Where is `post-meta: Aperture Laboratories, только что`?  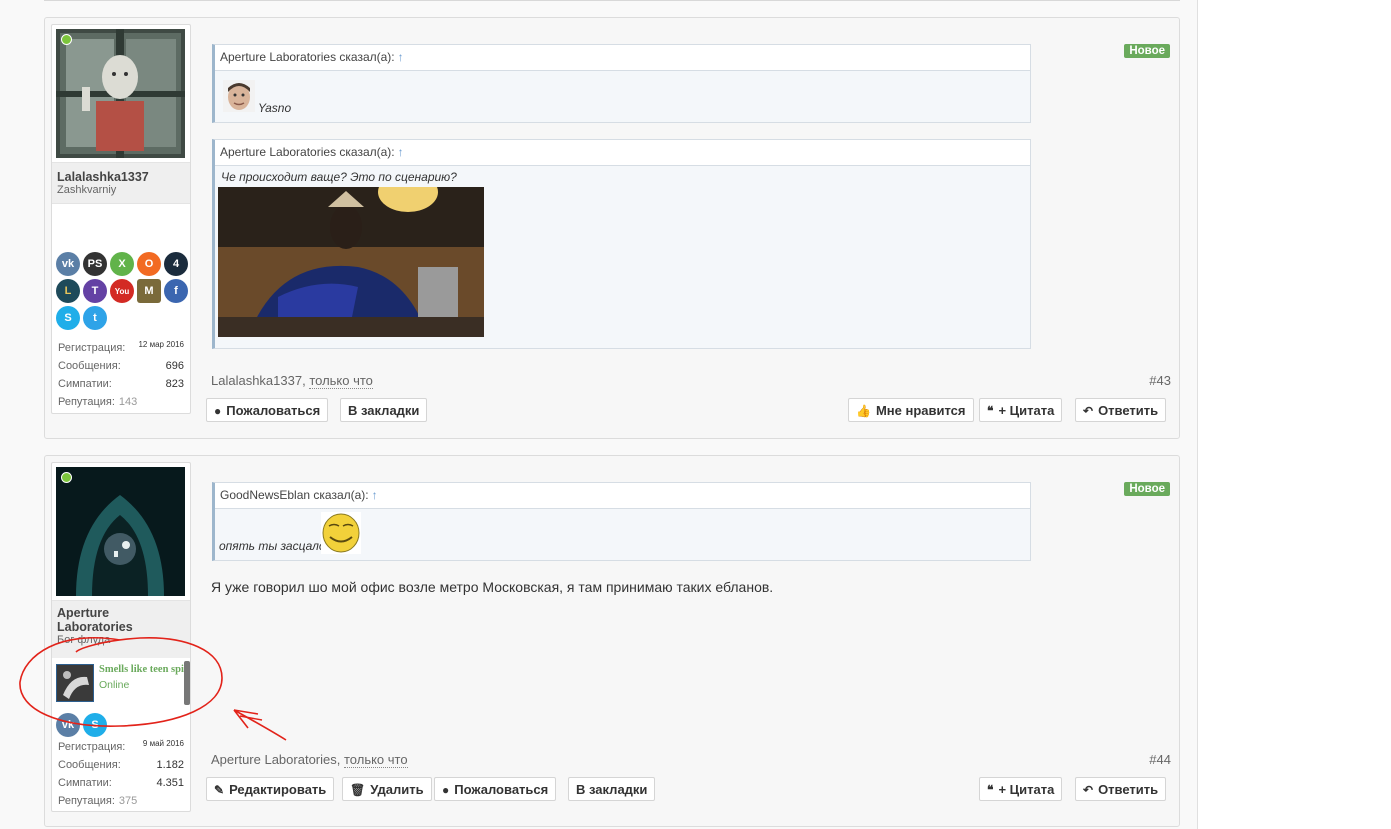
post-meta: Aperture Laboratories, только что is located at coordinates (309, 760).